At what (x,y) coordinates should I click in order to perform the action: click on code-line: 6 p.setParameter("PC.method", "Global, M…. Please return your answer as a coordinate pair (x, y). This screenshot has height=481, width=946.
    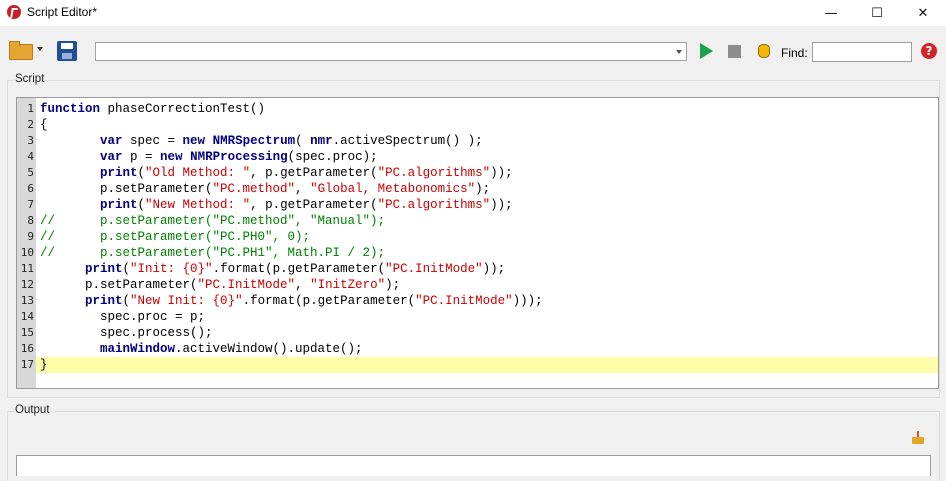
    Looking at the image, I should click on (477, 189).